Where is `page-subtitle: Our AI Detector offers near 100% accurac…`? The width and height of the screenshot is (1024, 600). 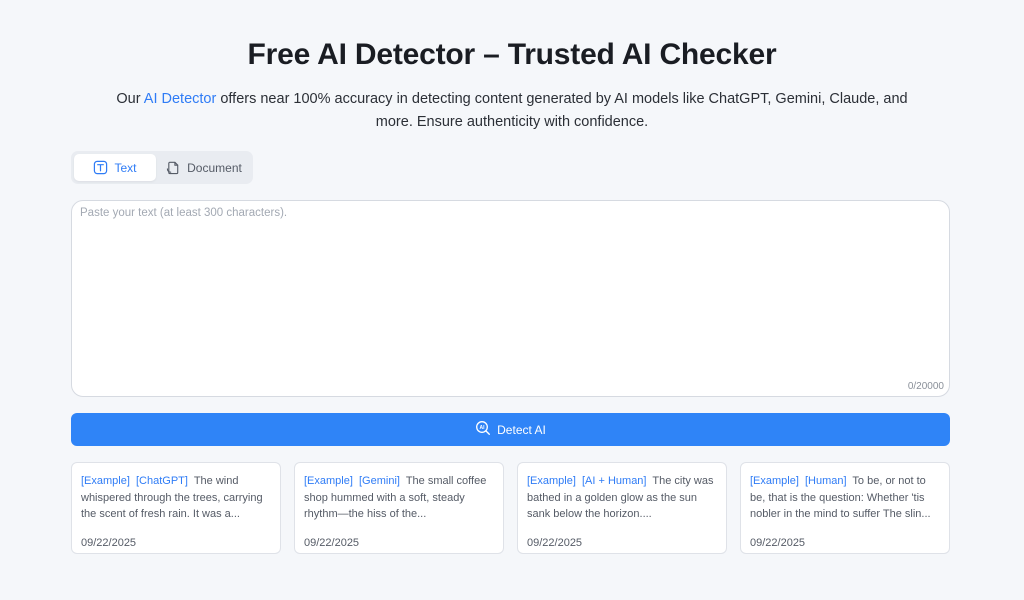 page-subtitle: Our AI Detector offers near 100% accurac… is located at coordinates (512, 111).